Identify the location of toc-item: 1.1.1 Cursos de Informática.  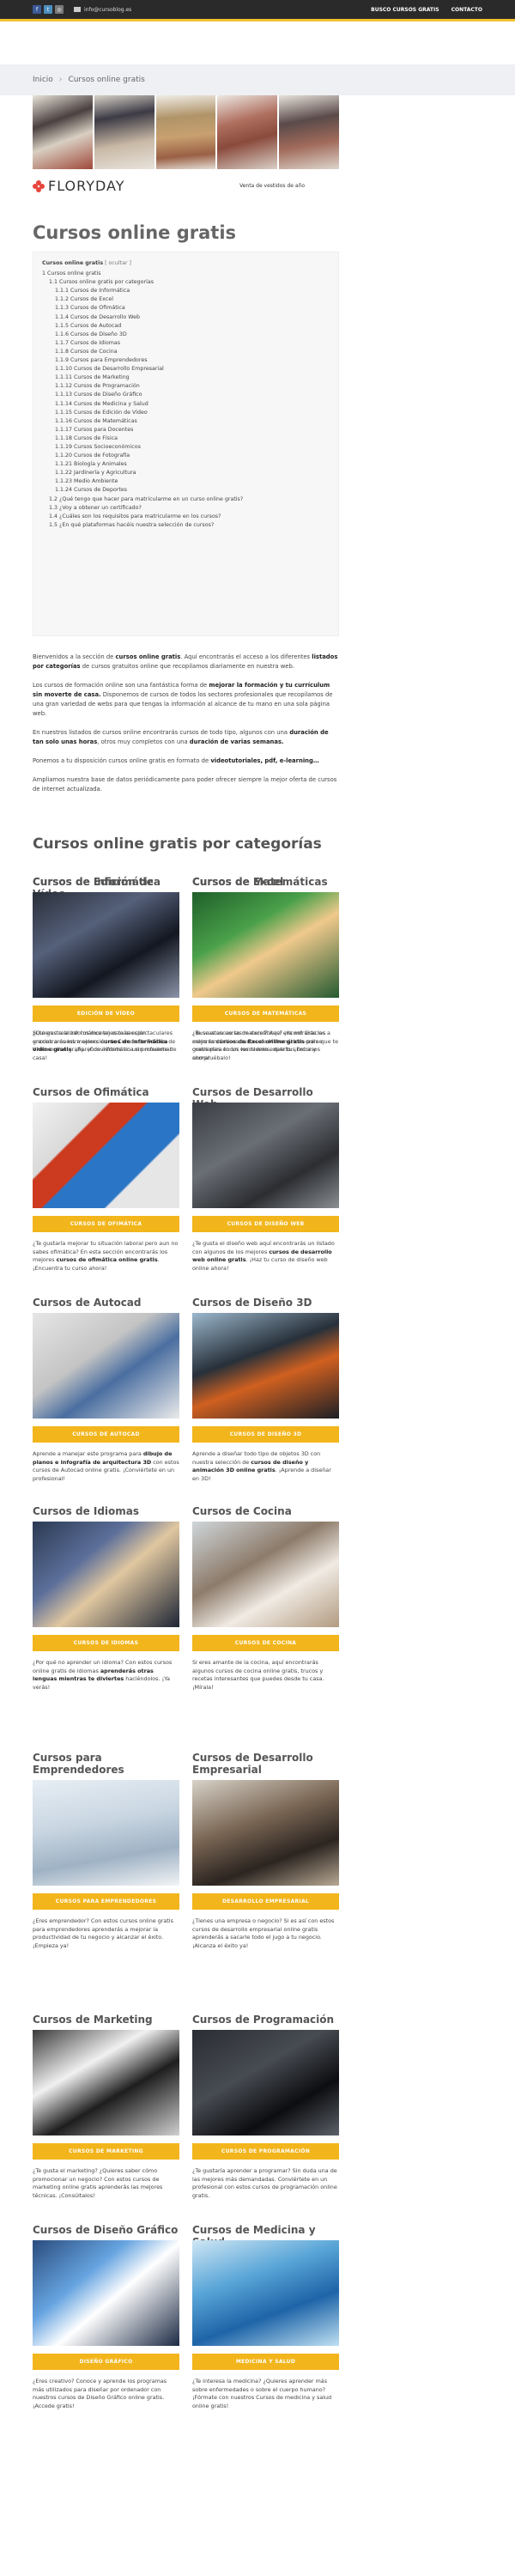
(186, 291).